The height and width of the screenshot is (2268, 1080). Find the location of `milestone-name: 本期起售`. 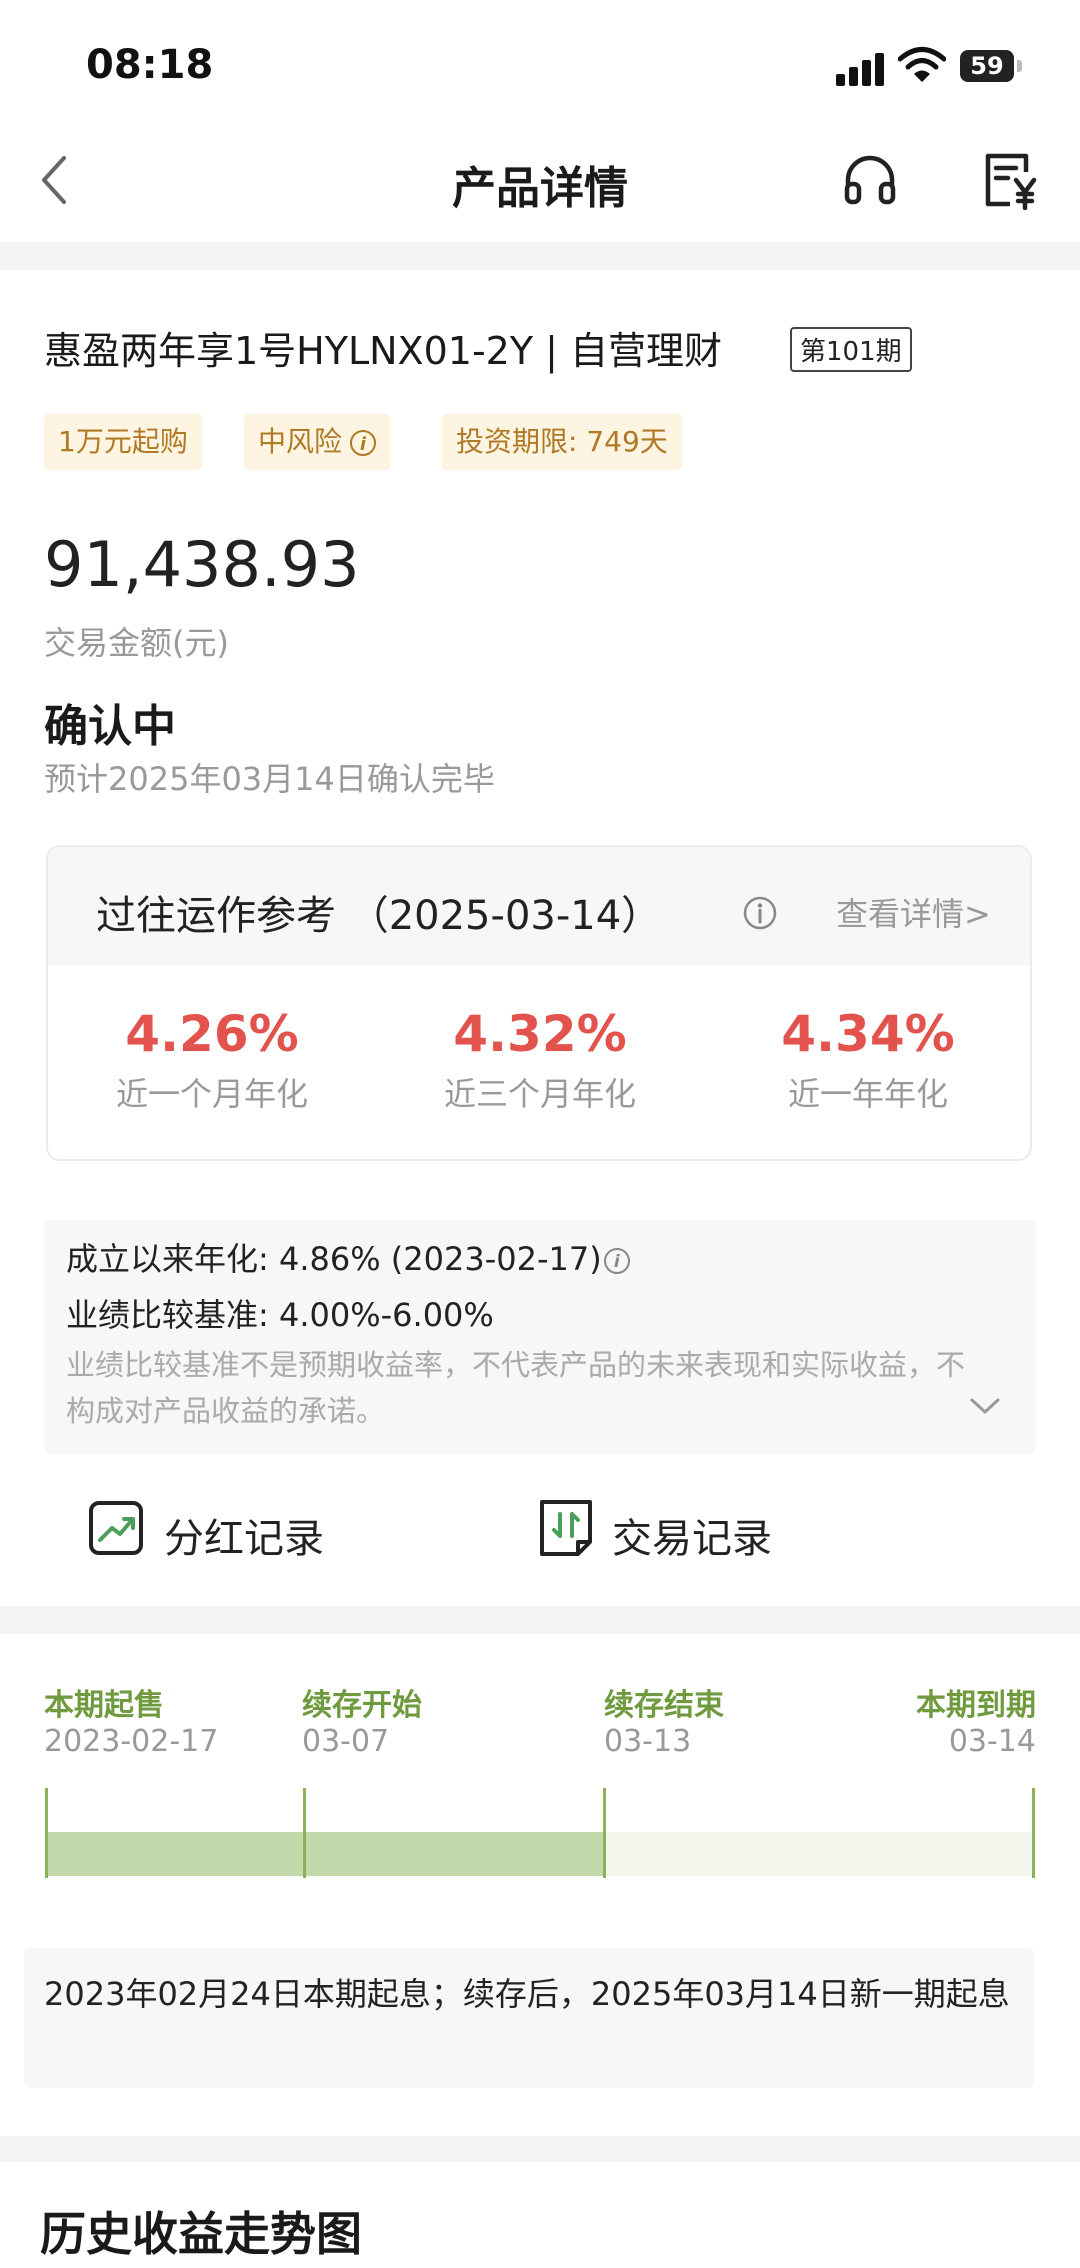

milestone-name: 本期起售 is located at coordinates (104, 1705).